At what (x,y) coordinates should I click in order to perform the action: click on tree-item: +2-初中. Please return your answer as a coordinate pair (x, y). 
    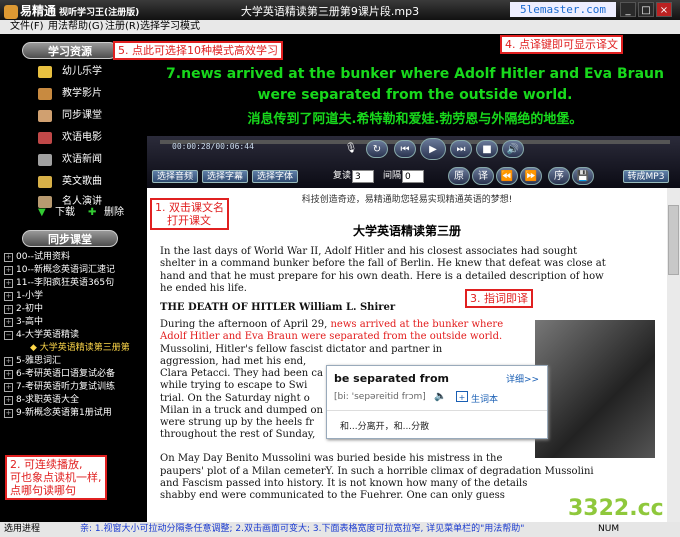
    Looking at the image, I should click on (23, 309).